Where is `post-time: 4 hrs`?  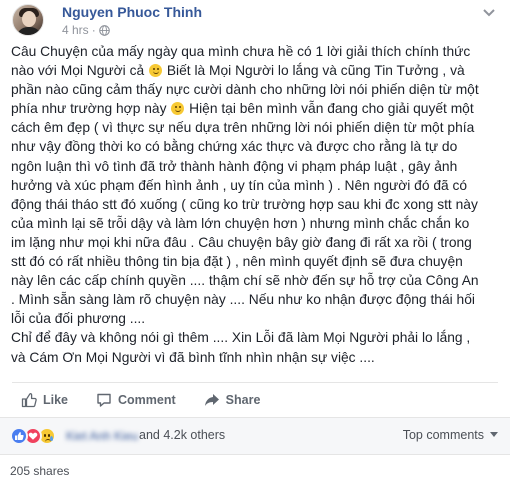 post-time: 4 hrs is located at coordinates (75, 30).